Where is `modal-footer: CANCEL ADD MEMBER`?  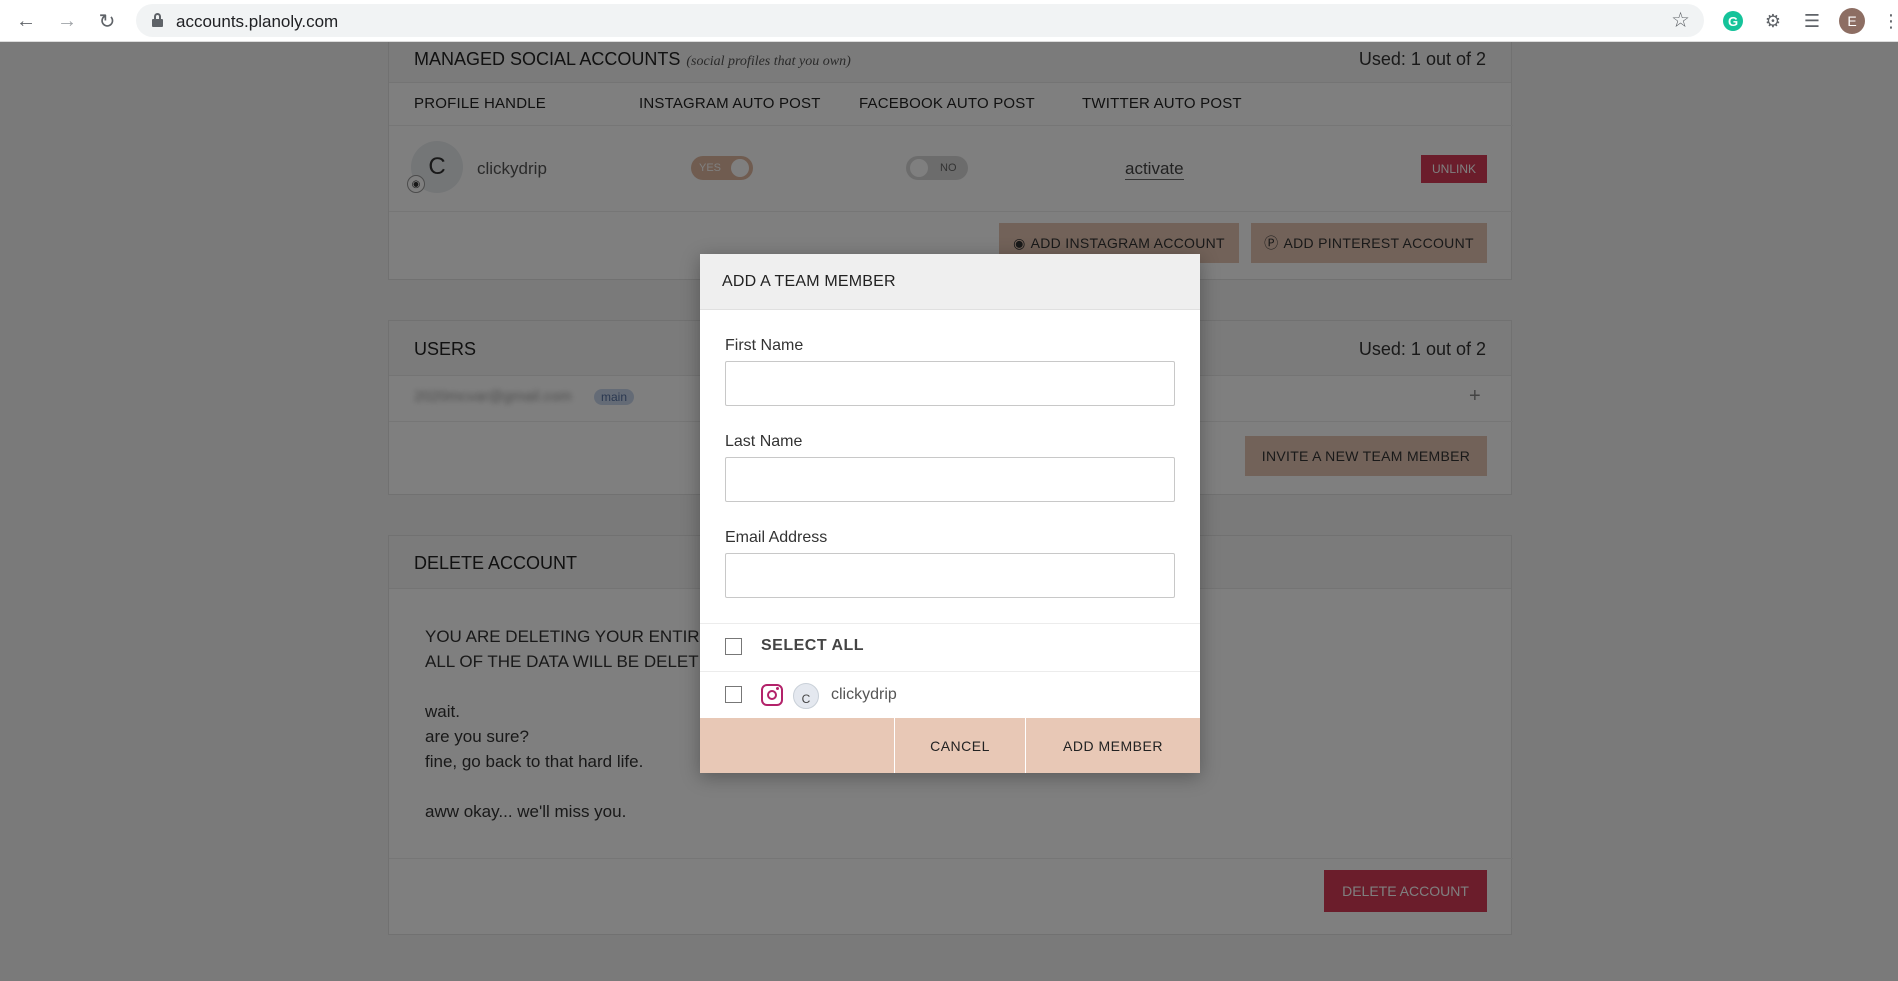
modal-footer: CANCEL ADD MEMBER is located at coordinates (950, 745).